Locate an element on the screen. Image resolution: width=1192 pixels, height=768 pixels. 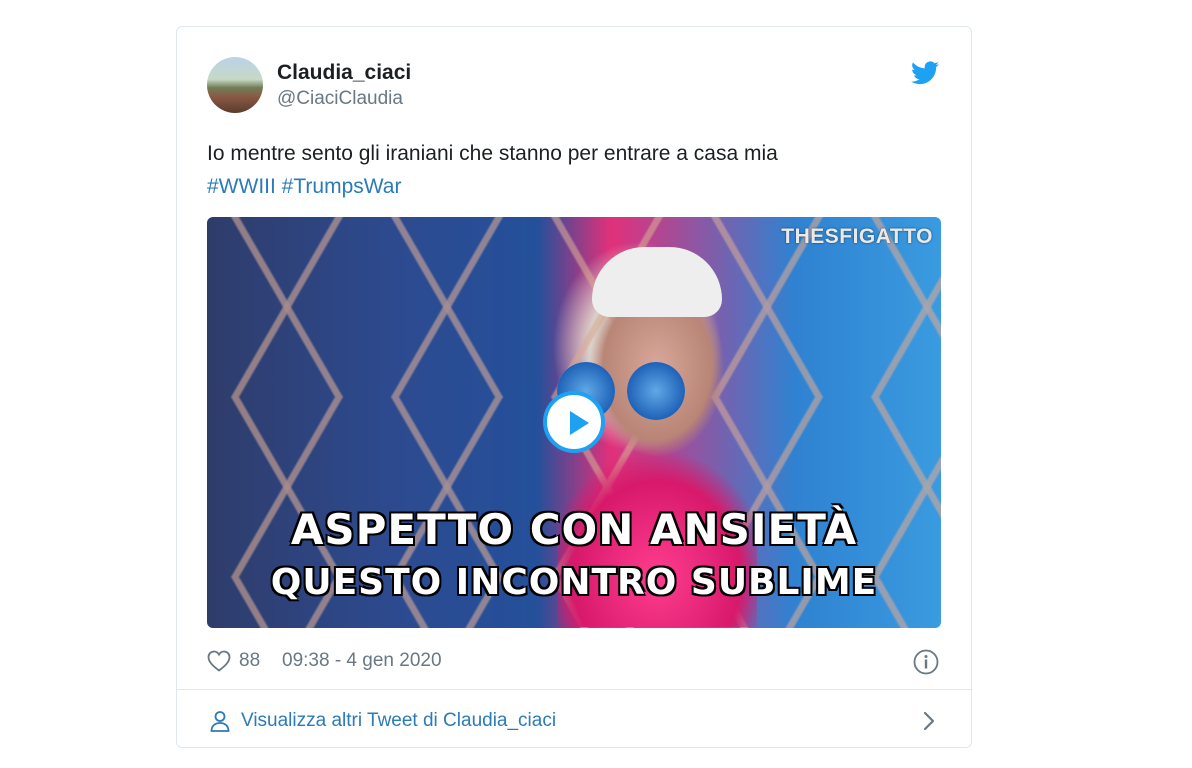
play-icon is located at coordinates (579, 423).